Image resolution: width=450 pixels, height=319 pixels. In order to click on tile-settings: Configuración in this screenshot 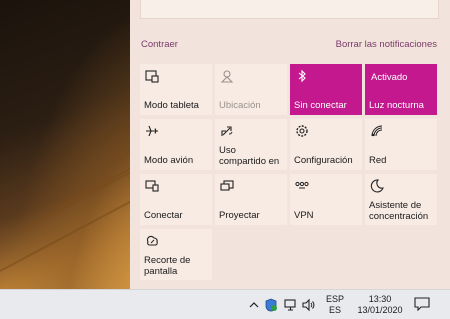, I will do `click(326, 144)`.